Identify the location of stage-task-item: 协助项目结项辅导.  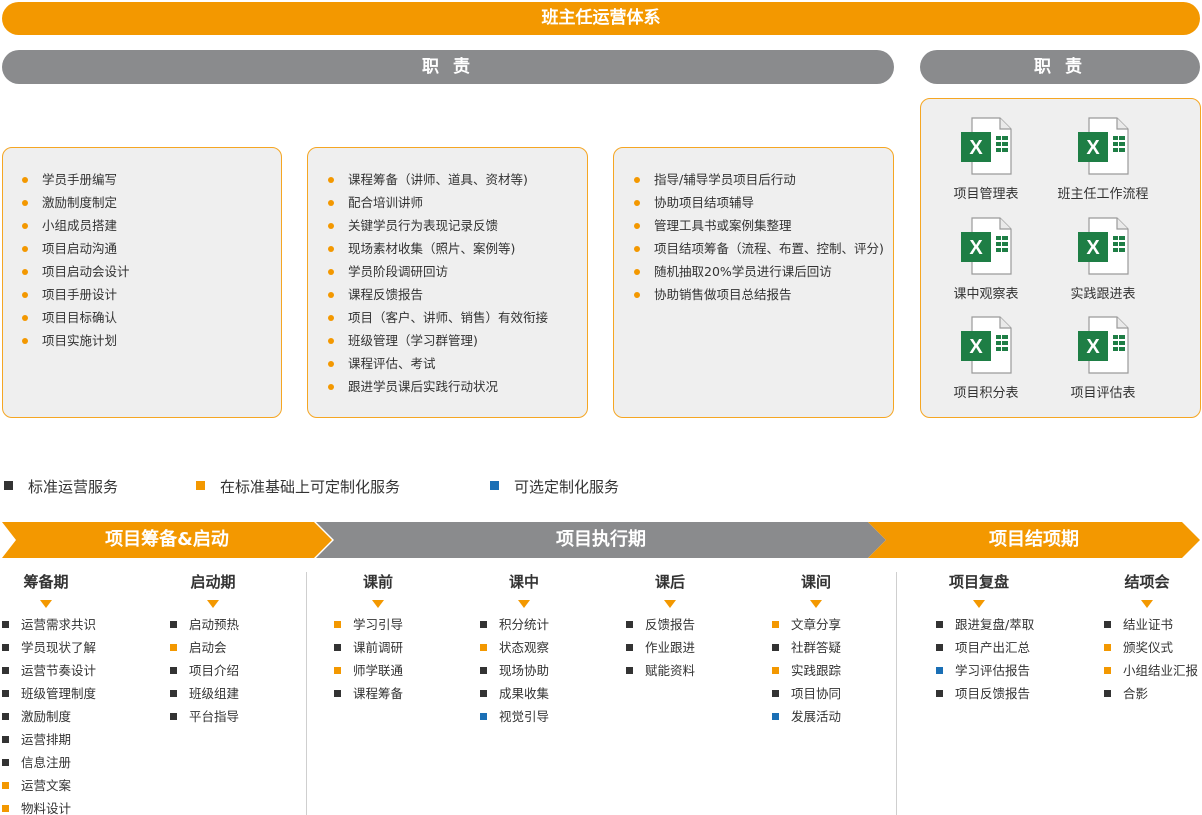
(759, 202).